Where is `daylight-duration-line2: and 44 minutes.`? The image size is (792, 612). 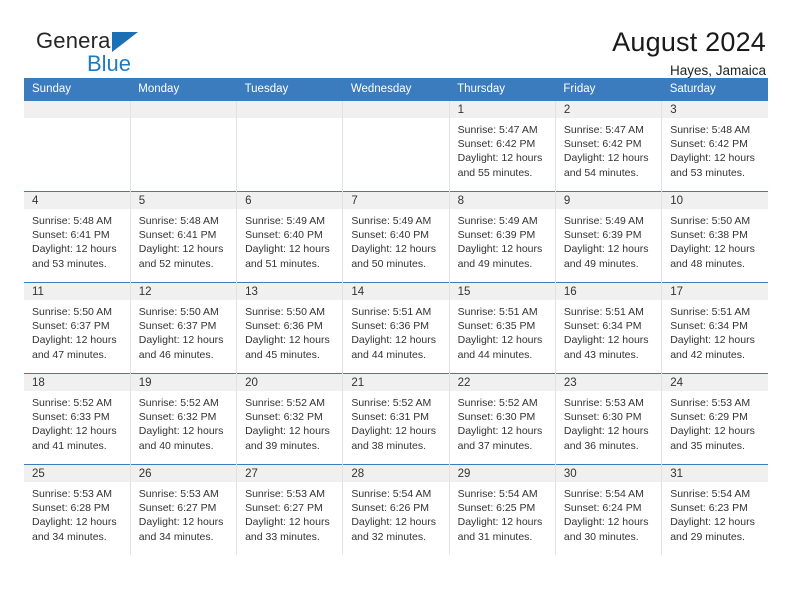 daylight-duration-line2: and 44 minutes. is located at coordinates (389, 354).